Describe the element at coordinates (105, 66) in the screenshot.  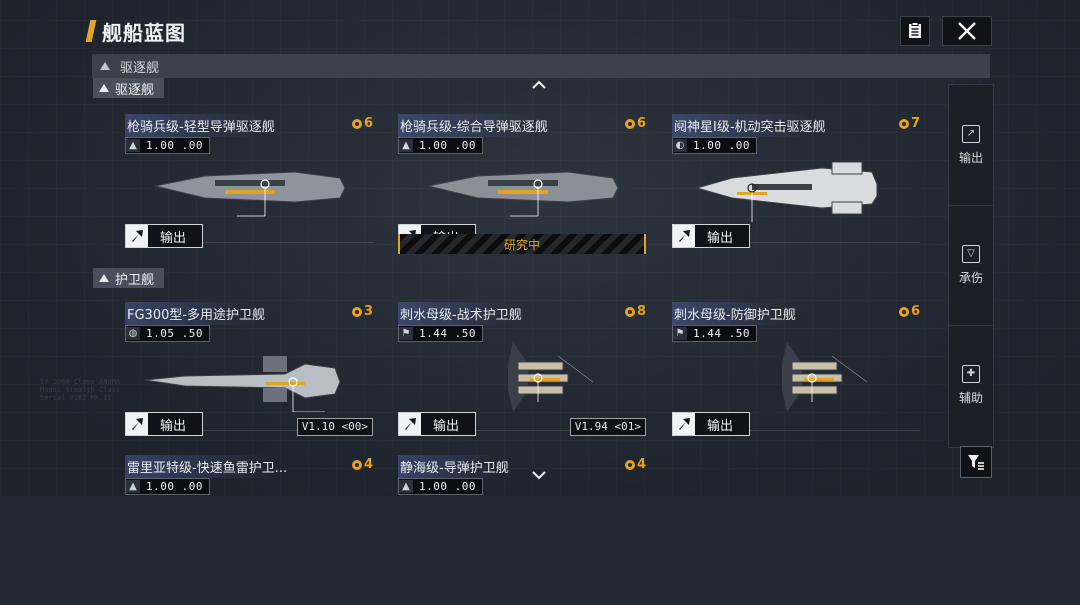
I see `collapse-triangle-icon` at that location.